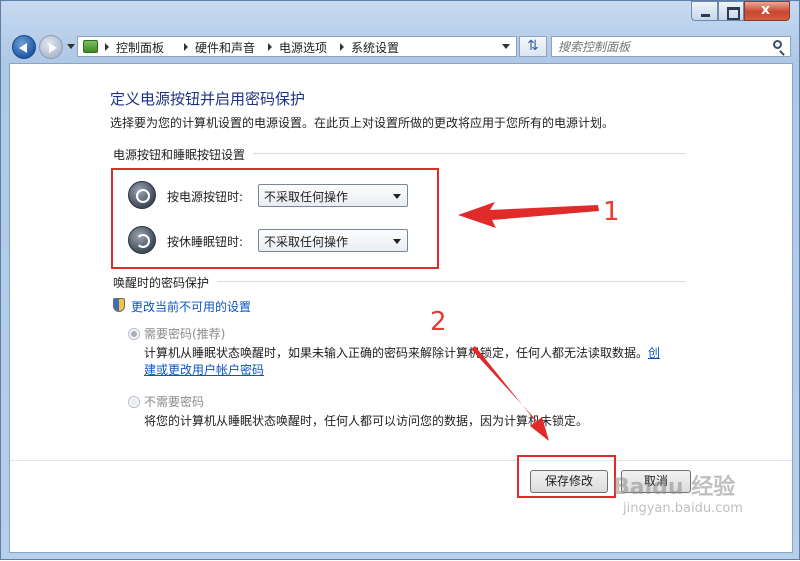 This screenshot has width=800, height=561. What do you see at coordinates (731, 11) in the screenshot?
I see `maximize-button` at bounding box center [731, 11].